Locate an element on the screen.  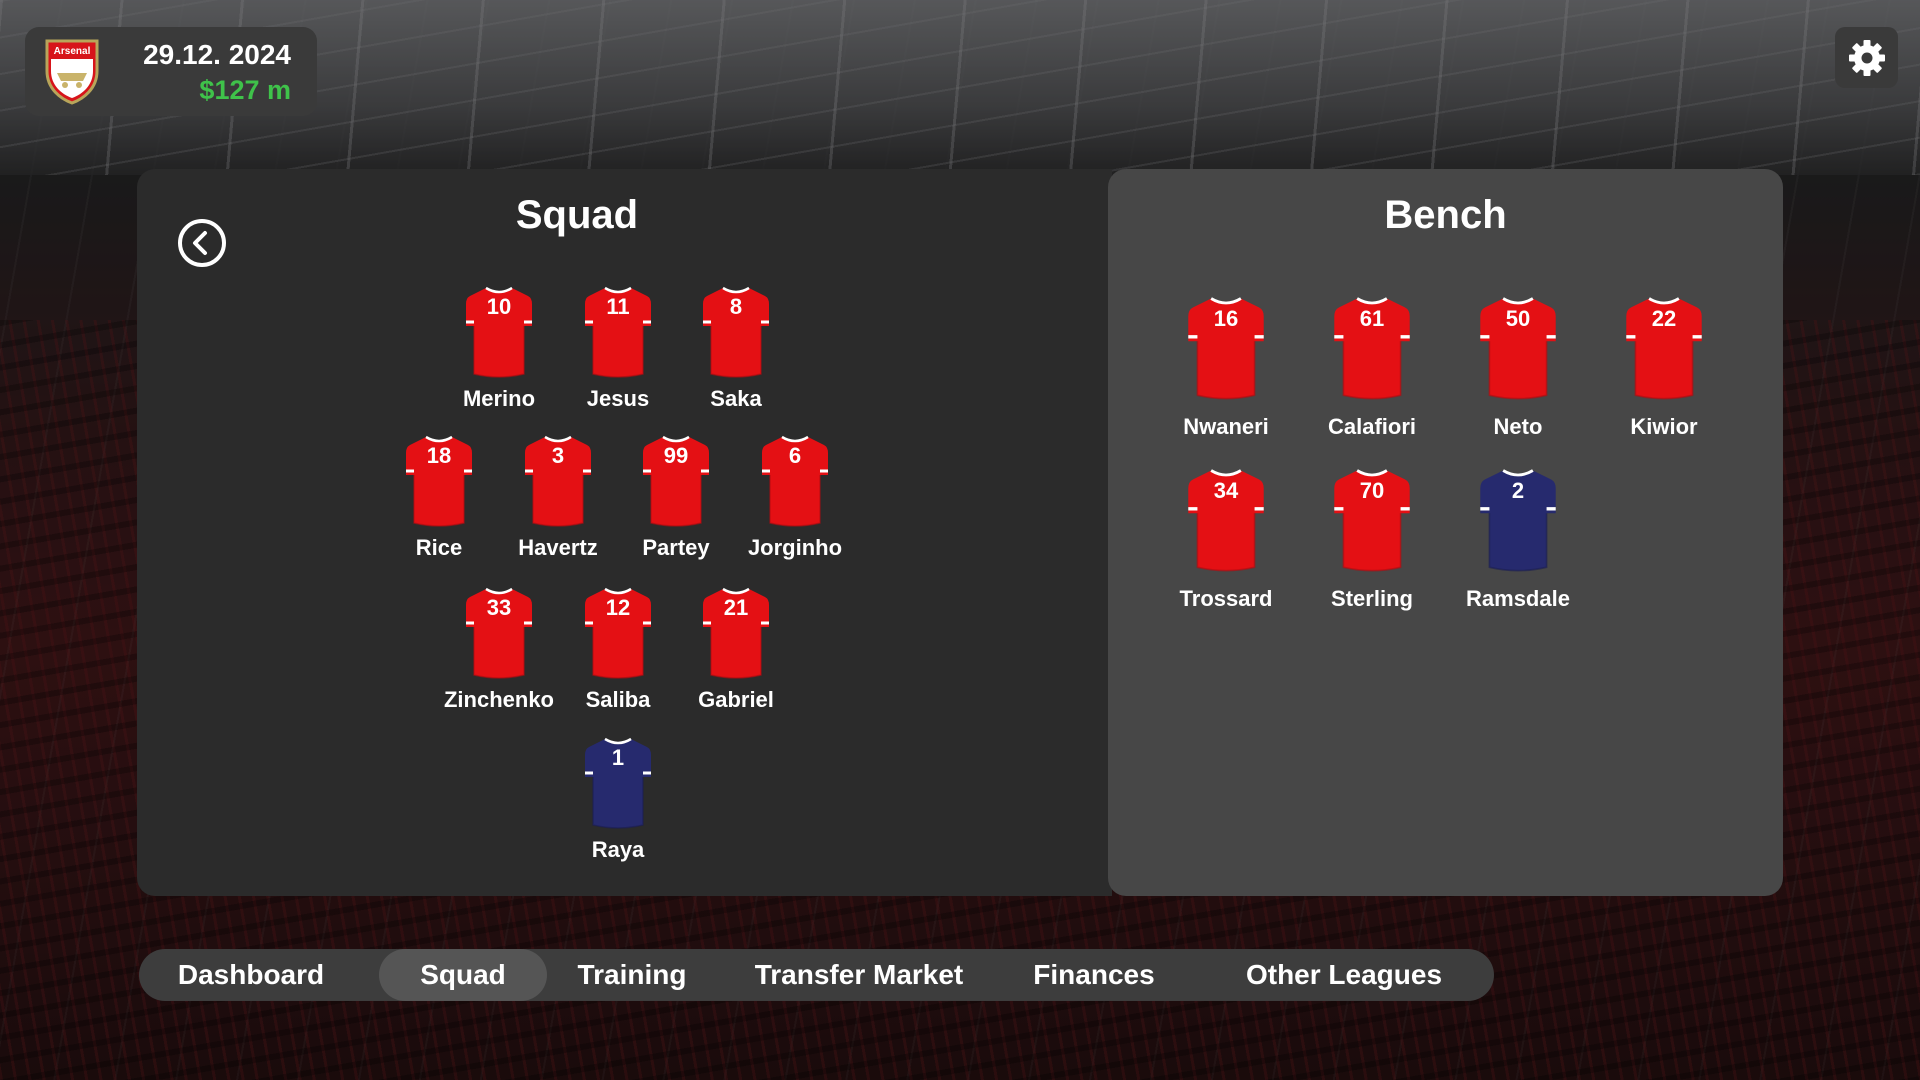
jersey-icon: 1 is located at coordinates (618, 783).